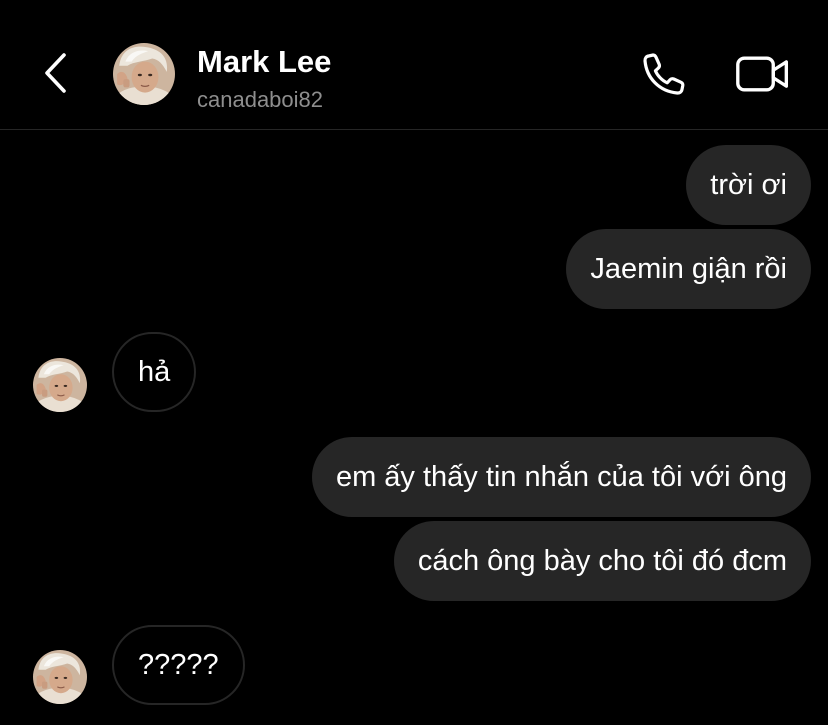  I want to click on message-bubble-sent: Jaemin giận rồi, so click(688, 269).